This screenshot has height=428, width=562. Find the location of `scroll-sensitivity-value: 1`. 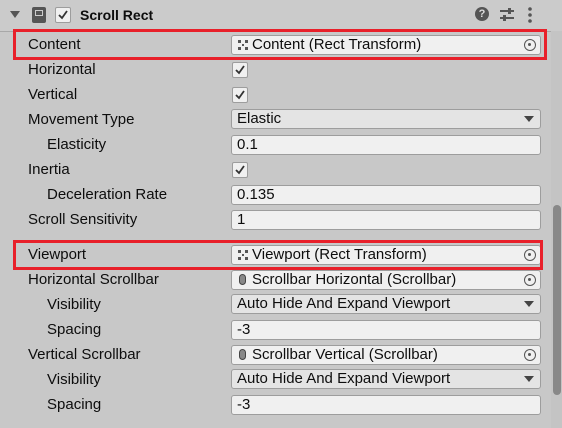

scroll-sensitivity-value: 1 is located at coordinates (241, 219).